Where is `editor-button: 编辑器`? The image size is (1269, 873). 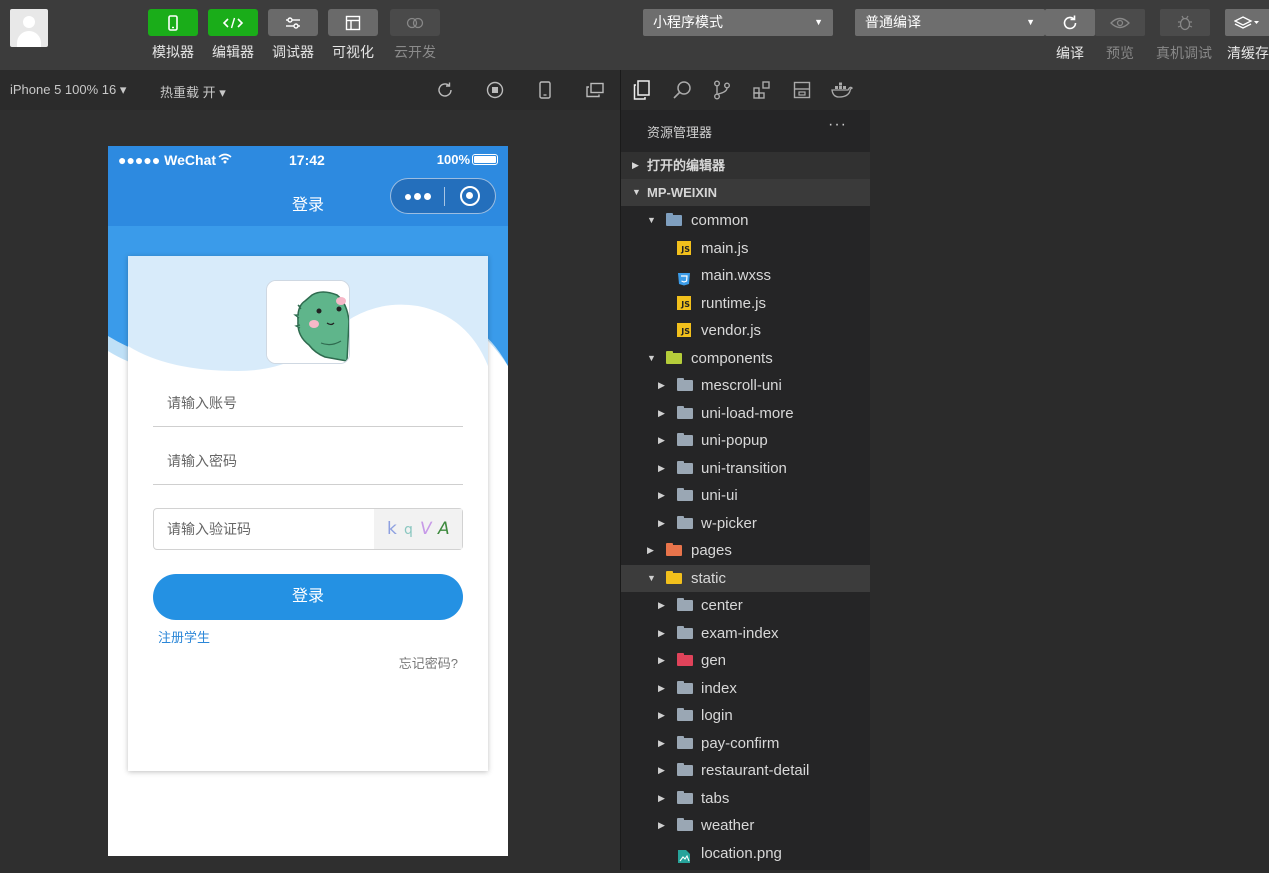
editor-button: 编辑器 is located at coordinates (233, 35).